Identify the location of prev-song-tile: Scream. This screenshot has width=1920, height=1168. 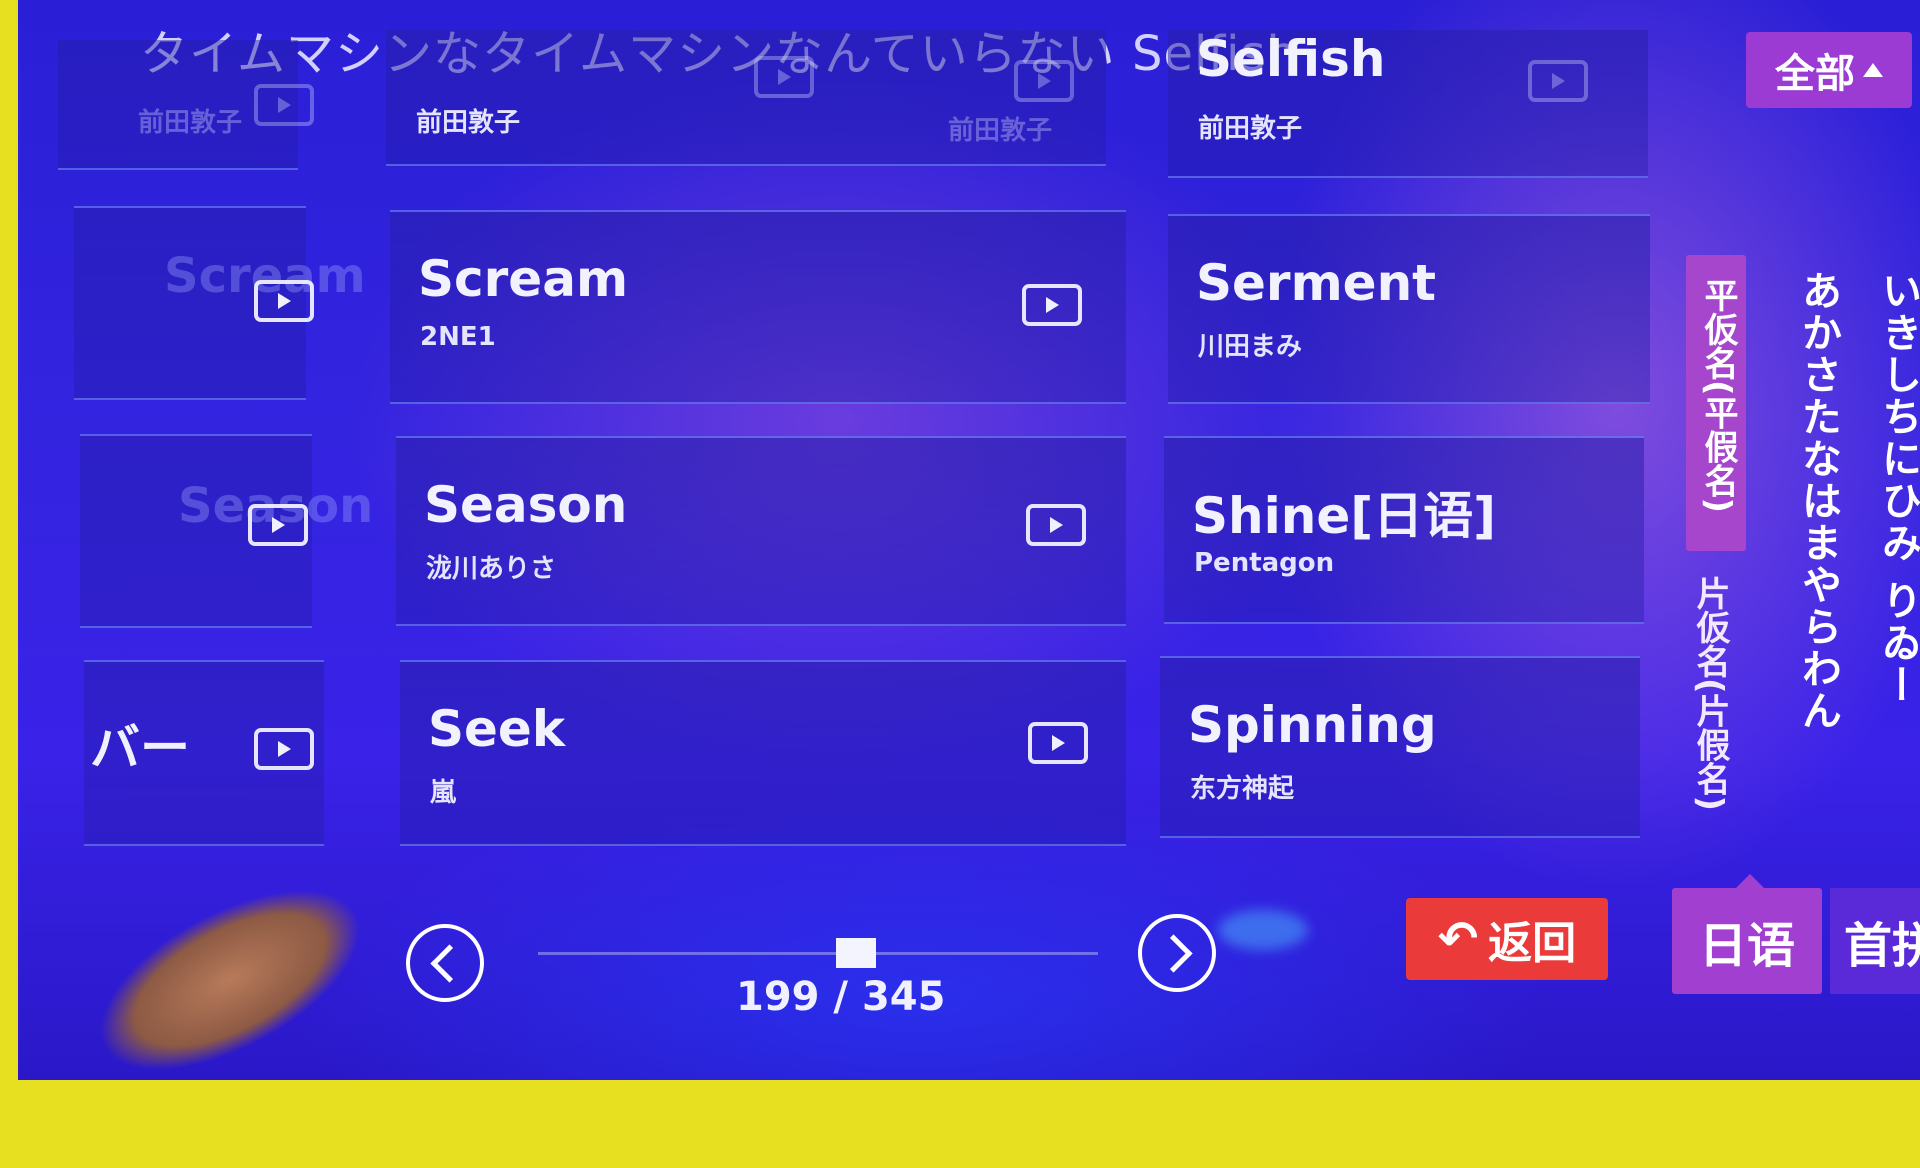
(220, 303).